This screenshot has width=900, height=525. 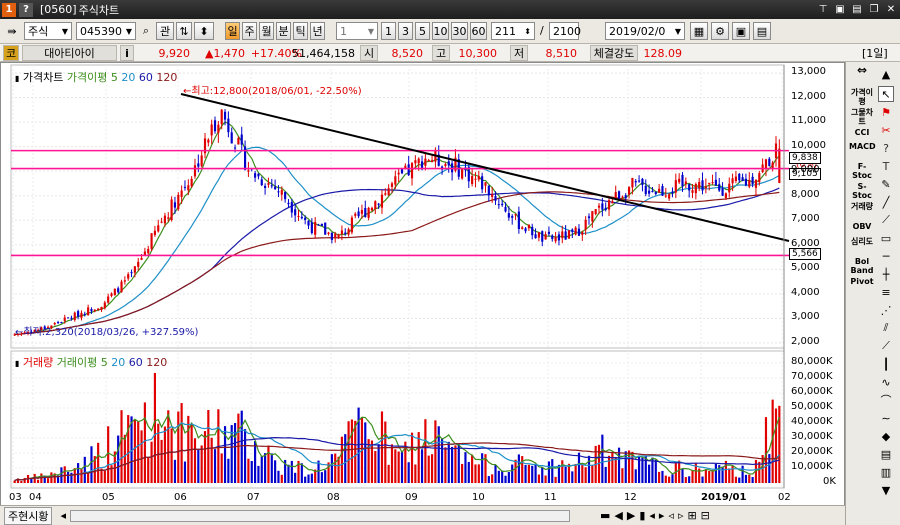 What do you see at coordinates (249, 31) in the screenshot?
I see `period-week: 주` at bounding box center [249, 31].